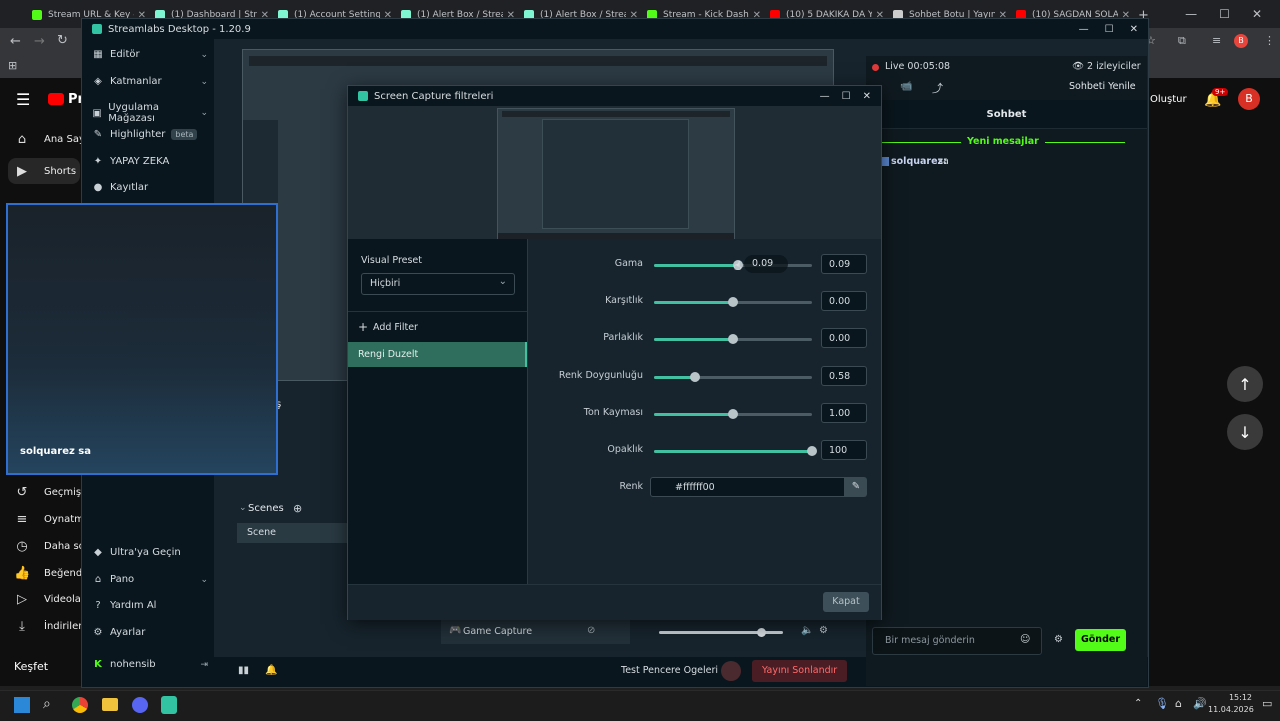  What do you see at coordinates (844, 450) in the screenshot?
I see `opacity-input: 100` at bounding box center [844, 450].